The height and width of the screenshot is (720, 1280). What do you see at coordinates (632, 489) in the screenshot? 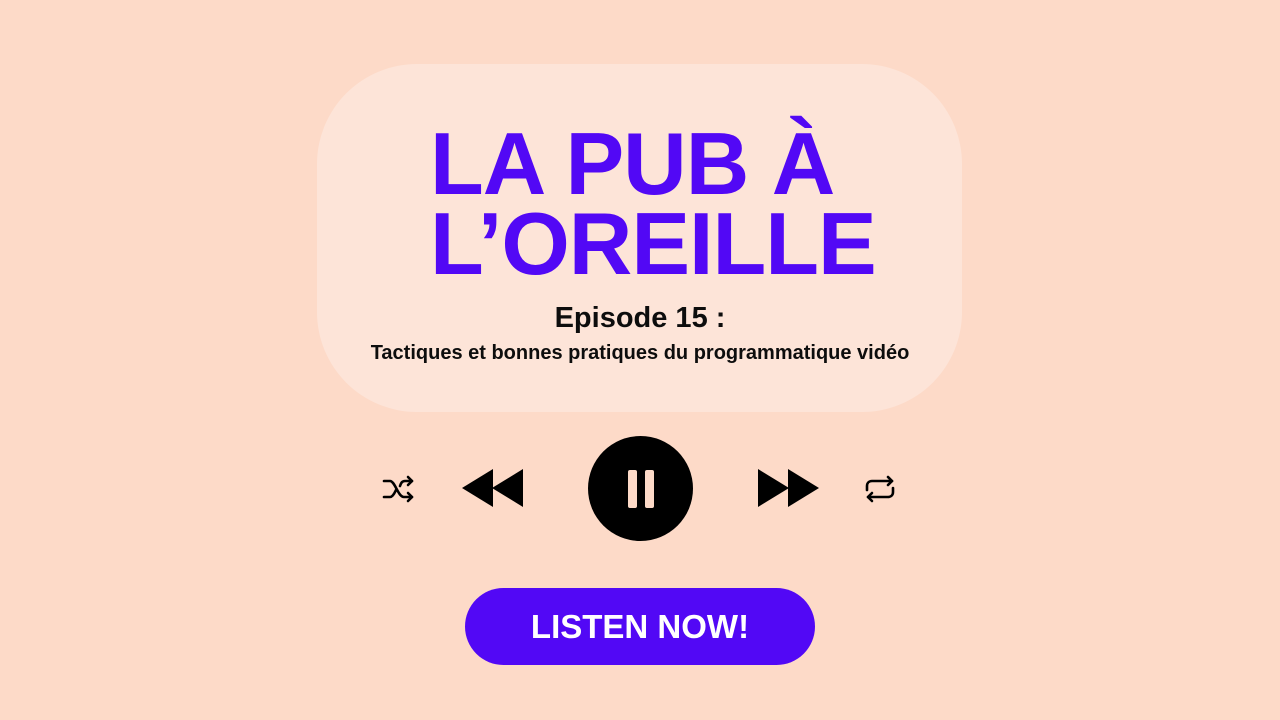
I see `pause-icon-bar-left` at bounding box center [632, 489].